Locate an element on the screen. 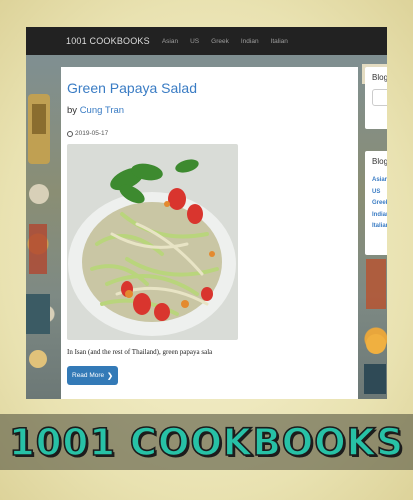 This screenshot has height=500, width=413. navbar-brand: 1001 COOKBOOKS is located at coordinates (108, 41).